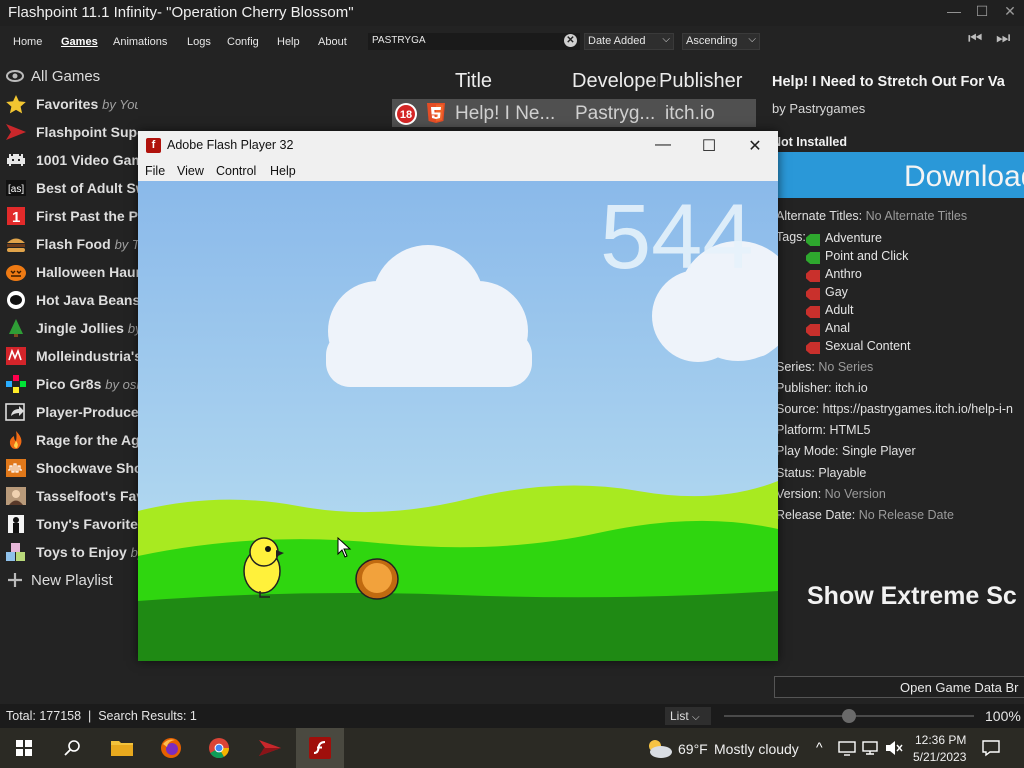  What do you see at coordinates (954, 13) in the screenshot?
I see `minimize-button: —` at bounding box center [954, 13].